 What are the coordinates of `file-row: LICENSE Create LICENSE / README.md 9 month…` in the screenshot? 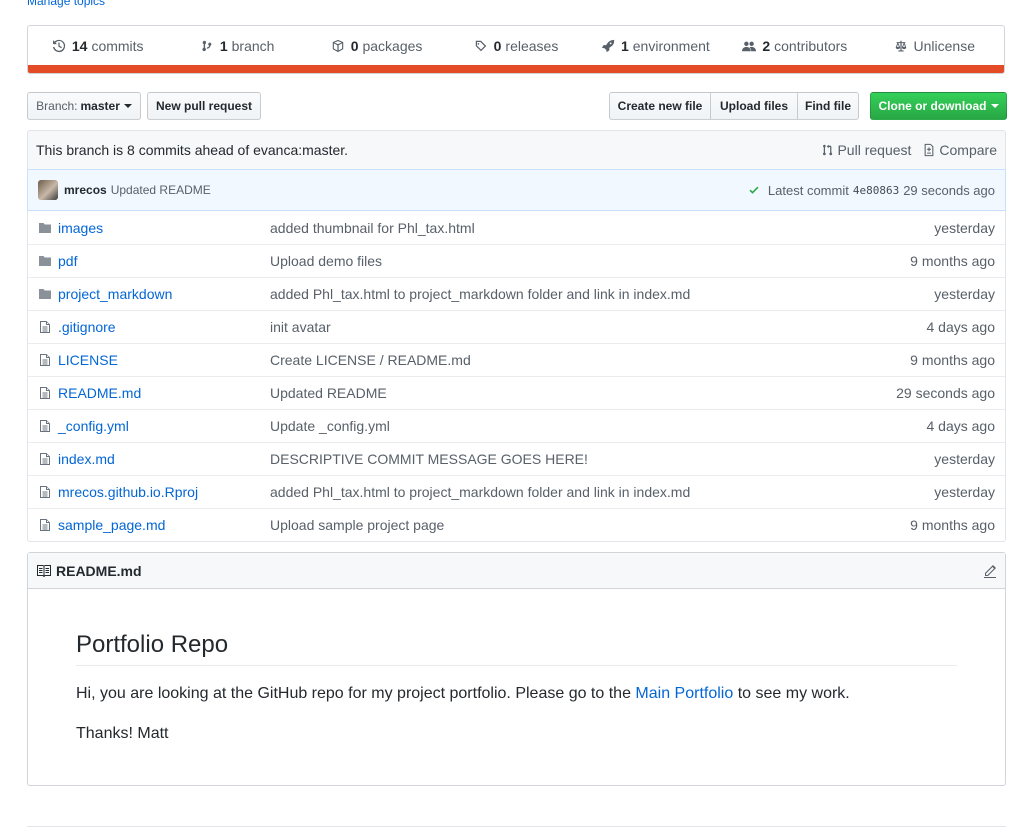 It's located at (516, 359).